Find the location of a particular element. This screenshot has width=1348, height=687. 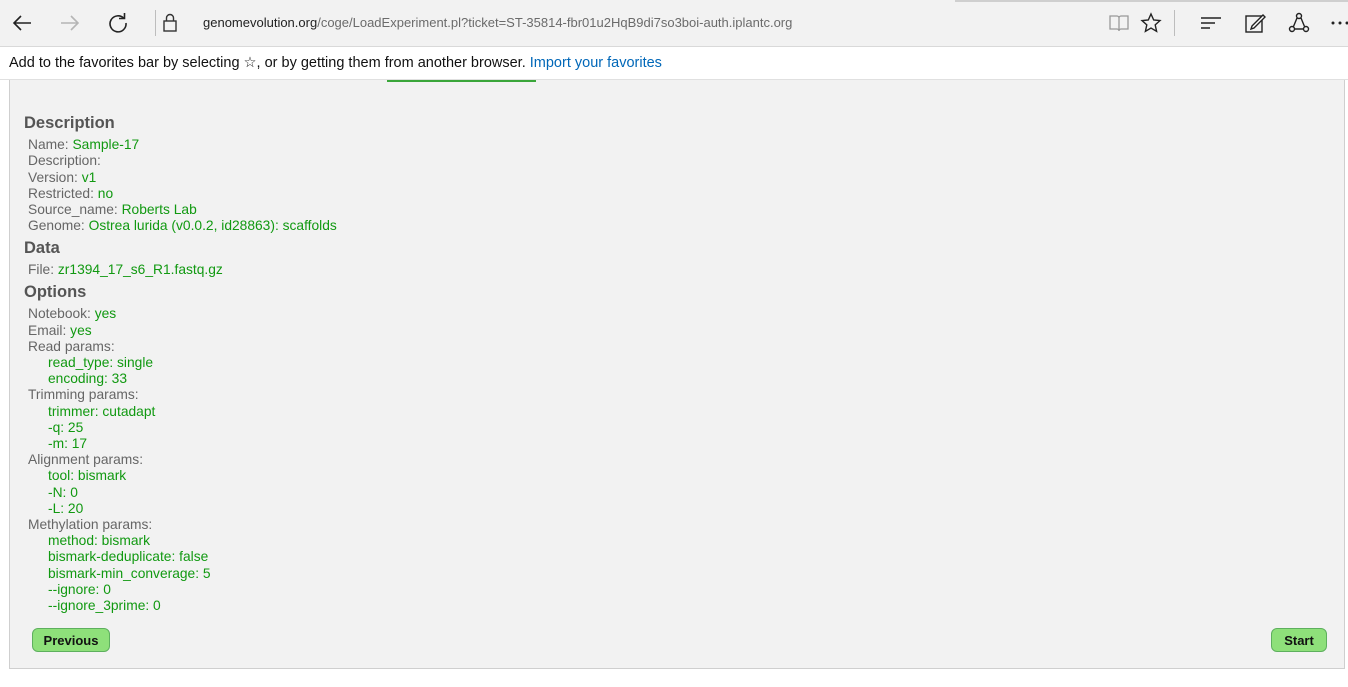

hub-icon is located at coordinates (1211, 23).